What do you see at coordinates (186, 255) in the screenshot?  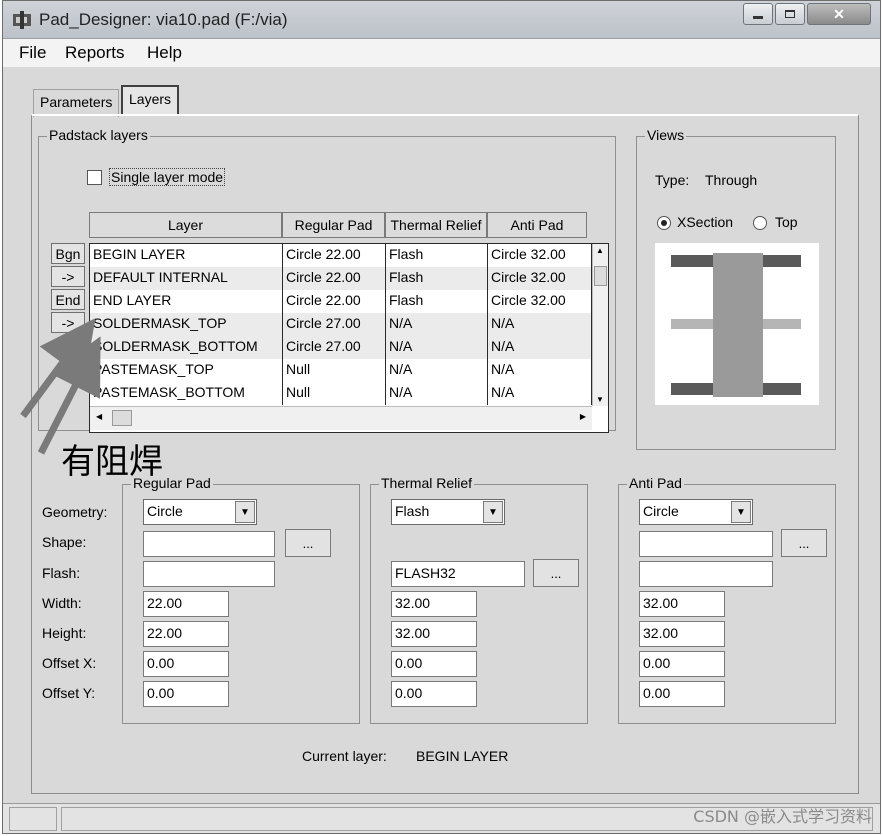 I see `layer-cell: BEGIN LAYER` at bounding box center [186, 255].